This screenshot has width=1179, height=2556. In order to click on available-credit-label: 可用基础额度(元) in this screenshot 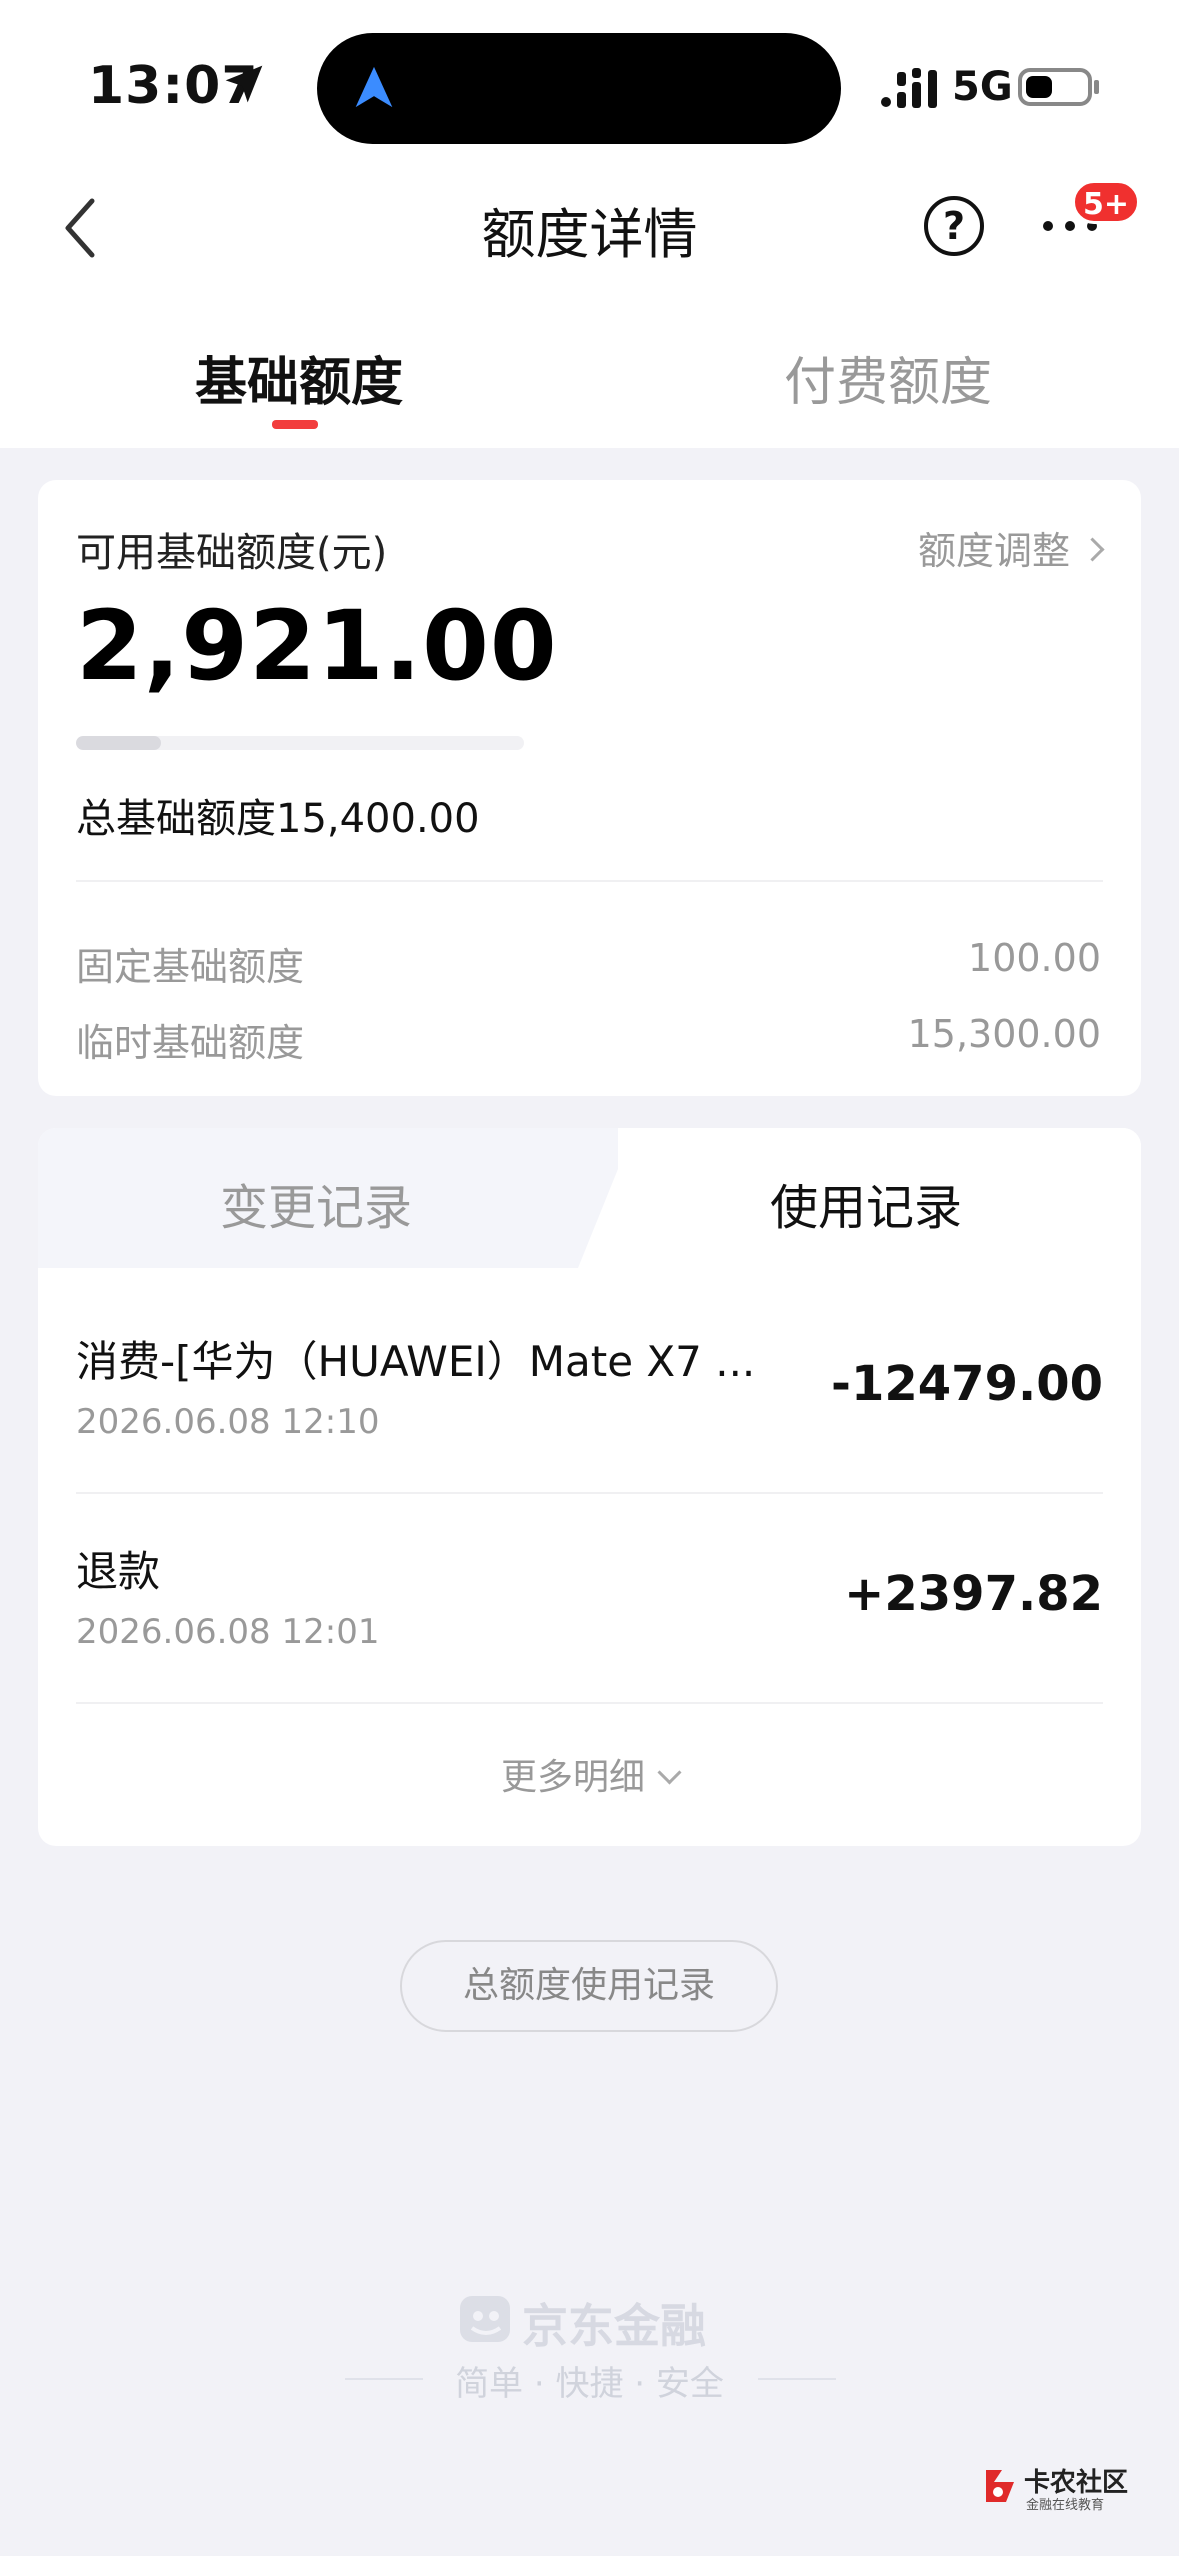, I will do `click(232, 553)`.